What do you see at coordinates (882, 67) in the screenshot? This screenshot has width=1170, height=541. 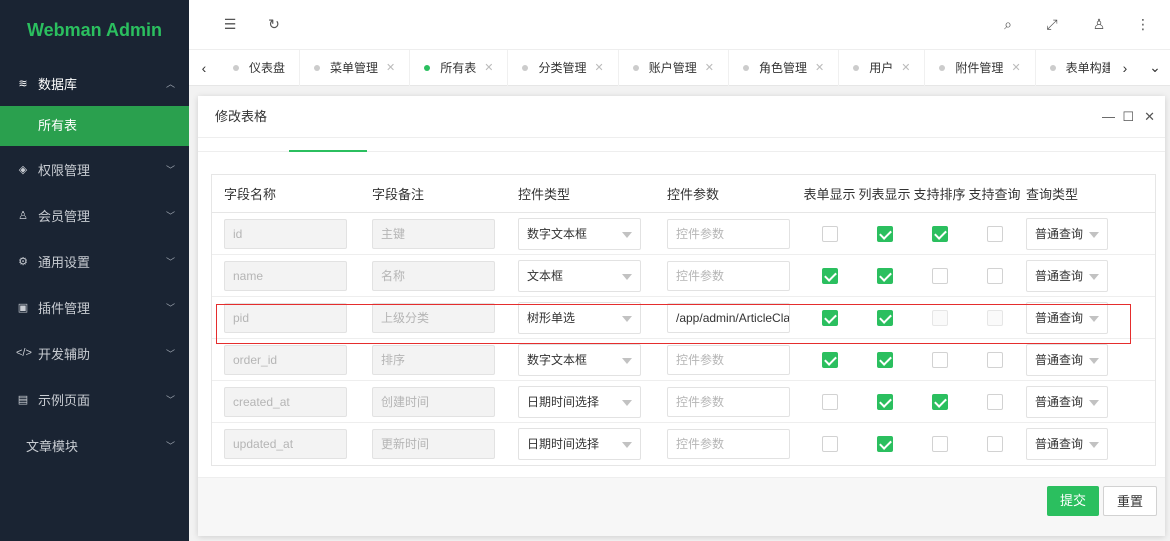 I see `tab: 用户 ✕` at bounding box center [882, 67].